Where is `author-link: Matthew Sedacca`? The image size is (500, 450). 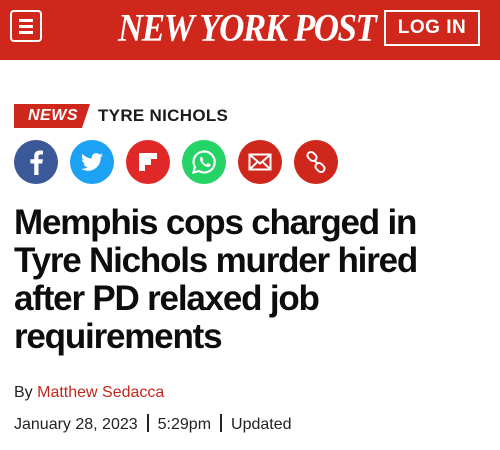
author-link: Matthew Sedacca is located at coordinates (100, 392).